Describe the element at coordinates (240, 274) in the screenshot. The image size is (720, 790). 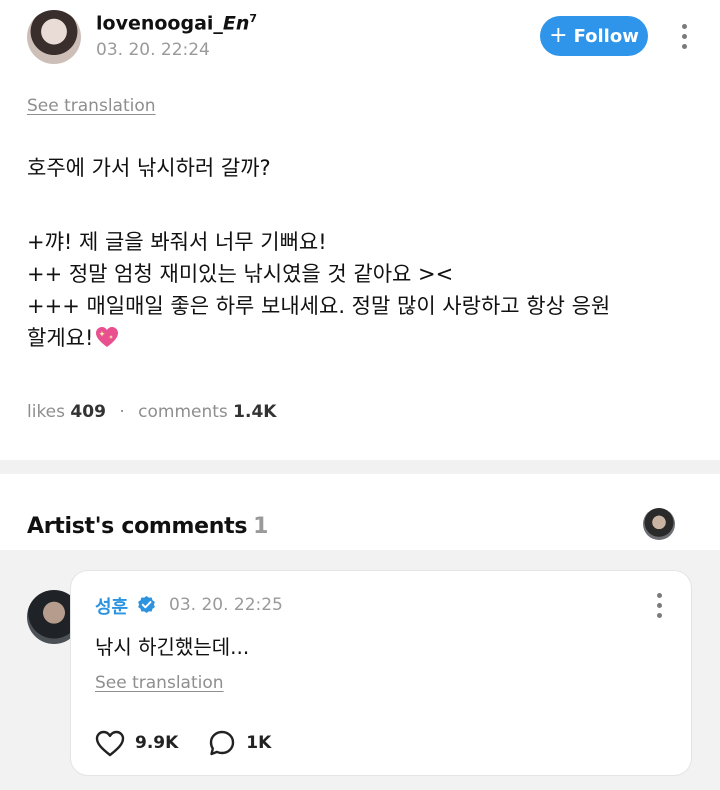
I see `post-line: ++ 정말 엄청 재미있는 낚시였을 것 같아요 ><` at that location.